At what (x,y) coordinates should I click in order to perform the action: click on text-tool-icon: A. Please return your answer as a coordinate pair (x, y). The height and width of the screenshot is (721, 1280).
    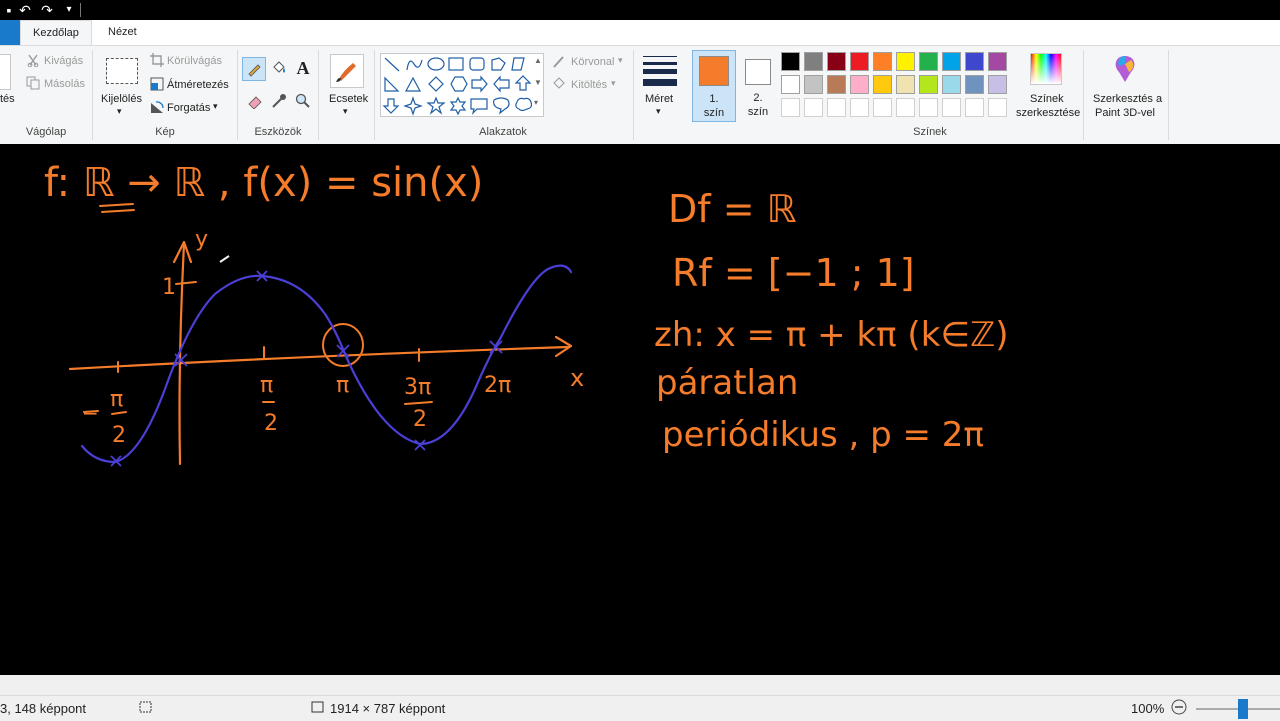
    Looking at the image, I should click on (303, 68).